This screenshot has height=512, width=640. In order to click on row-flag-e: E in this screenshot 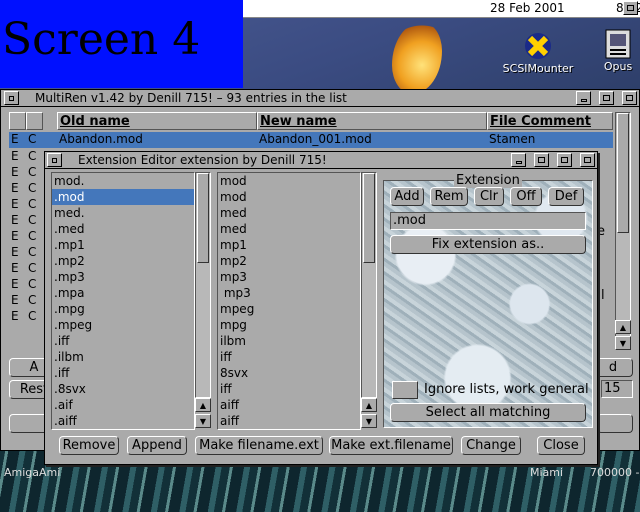, I will do `click(15, 139)`.